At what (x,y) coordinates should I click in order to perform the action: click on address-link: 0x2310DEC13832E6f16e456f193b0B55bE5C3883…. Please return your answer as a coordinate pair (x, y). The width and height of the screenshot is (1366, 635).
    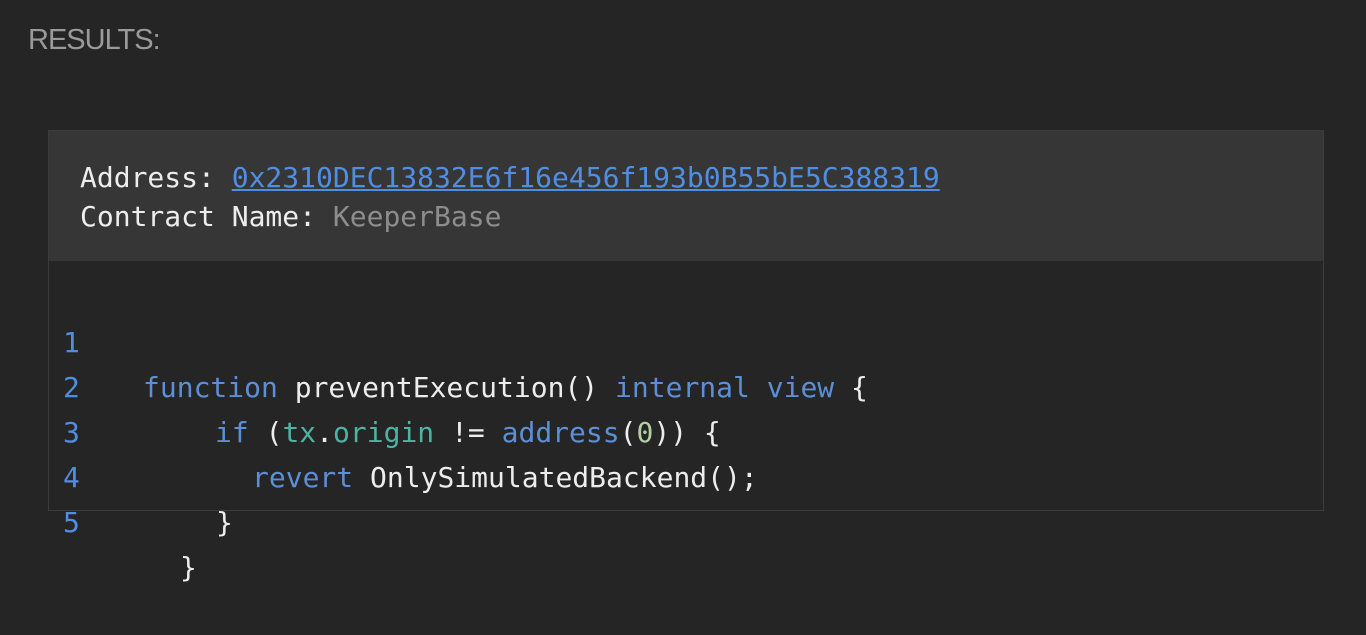
    Looking at the image, I should click on (586, 177).